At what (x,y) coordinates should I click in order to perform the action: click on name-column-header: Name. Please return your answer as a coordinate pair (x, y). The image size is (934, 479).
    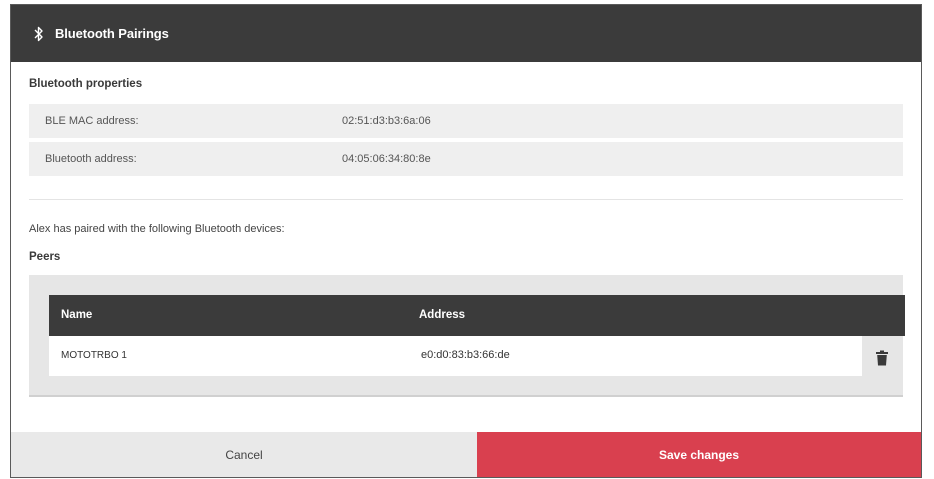
    Looking at the image, I should click on (77, 315).